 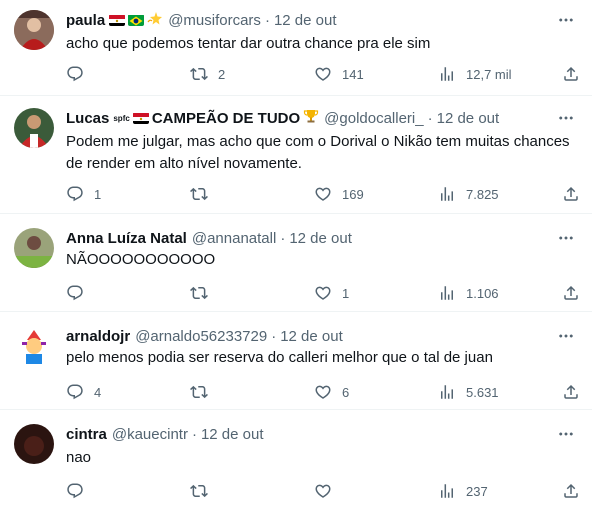 I want to click on display-name: arnaldojr, so click(x=98, y=336).